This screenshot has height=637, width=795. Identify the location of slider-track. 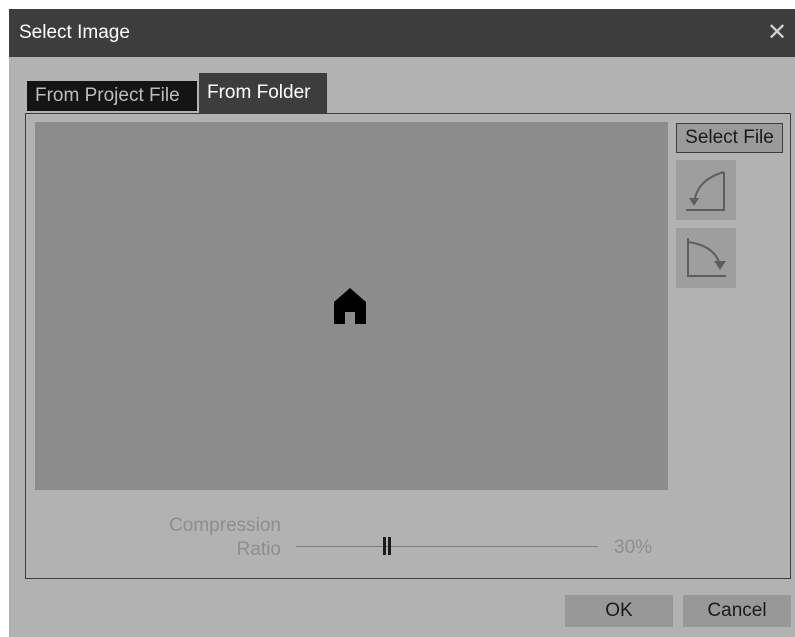
(447, 546).